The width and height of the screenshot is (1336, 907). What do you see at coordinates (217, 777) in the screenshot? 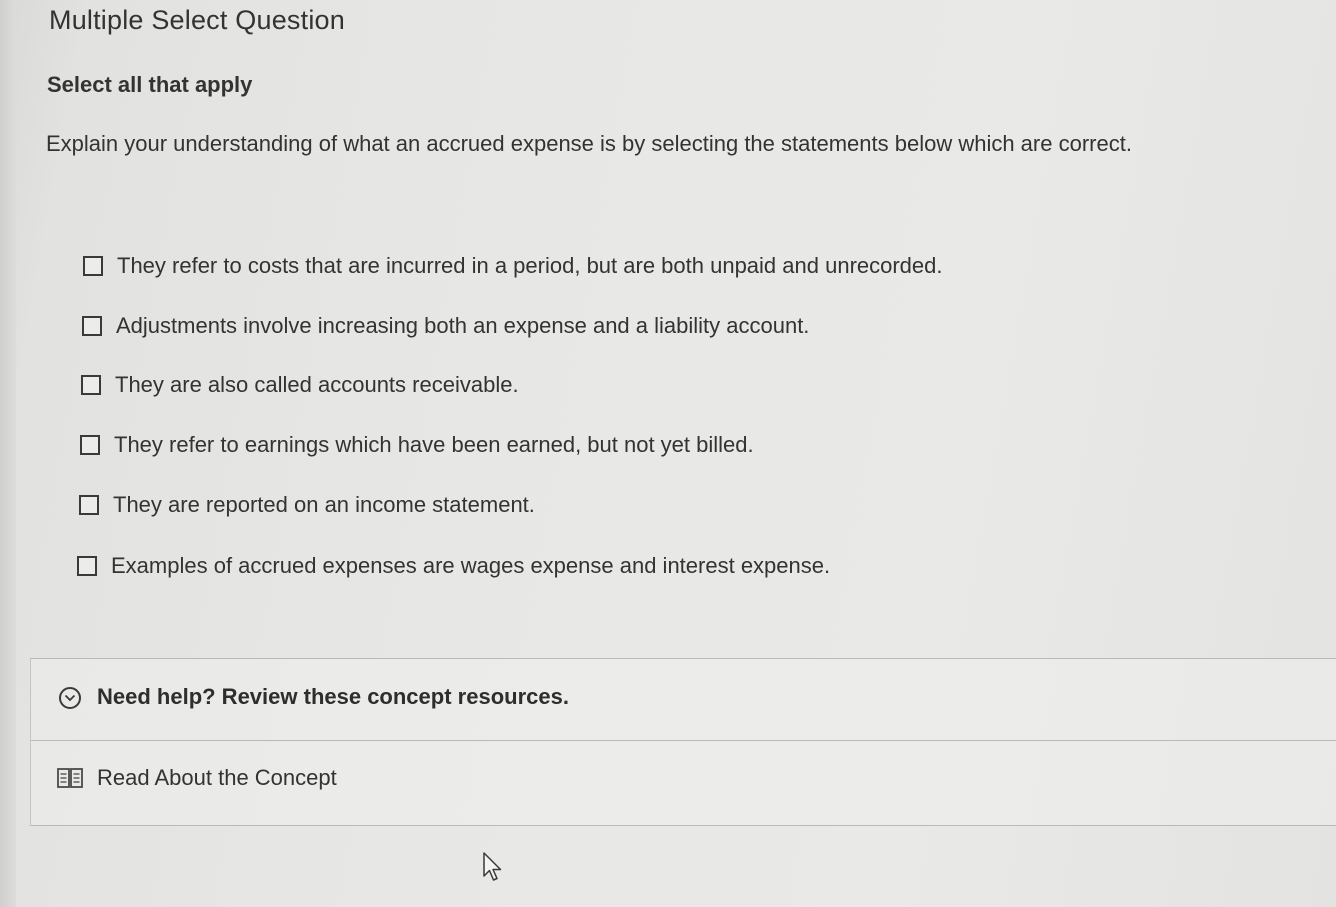
I see `resource-label: Read About the Concept` at bounding box center [217, 777].